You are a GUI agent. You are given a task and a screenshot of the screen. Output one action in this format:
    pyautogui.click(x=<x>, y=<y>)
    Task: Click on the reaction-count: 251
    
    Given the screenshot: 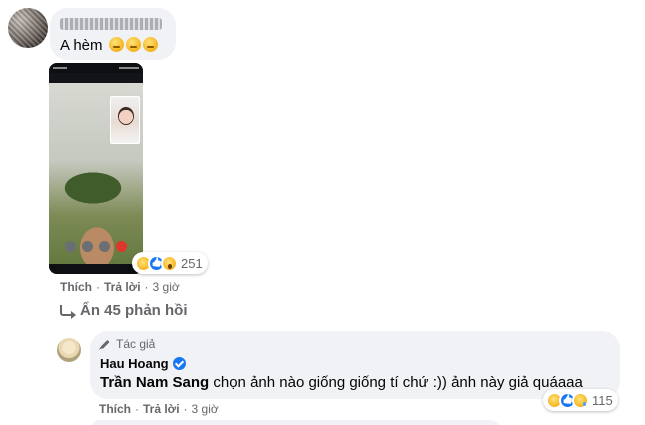 What is the action you would take?
    pyautogui.click(x=192, y=263)
    